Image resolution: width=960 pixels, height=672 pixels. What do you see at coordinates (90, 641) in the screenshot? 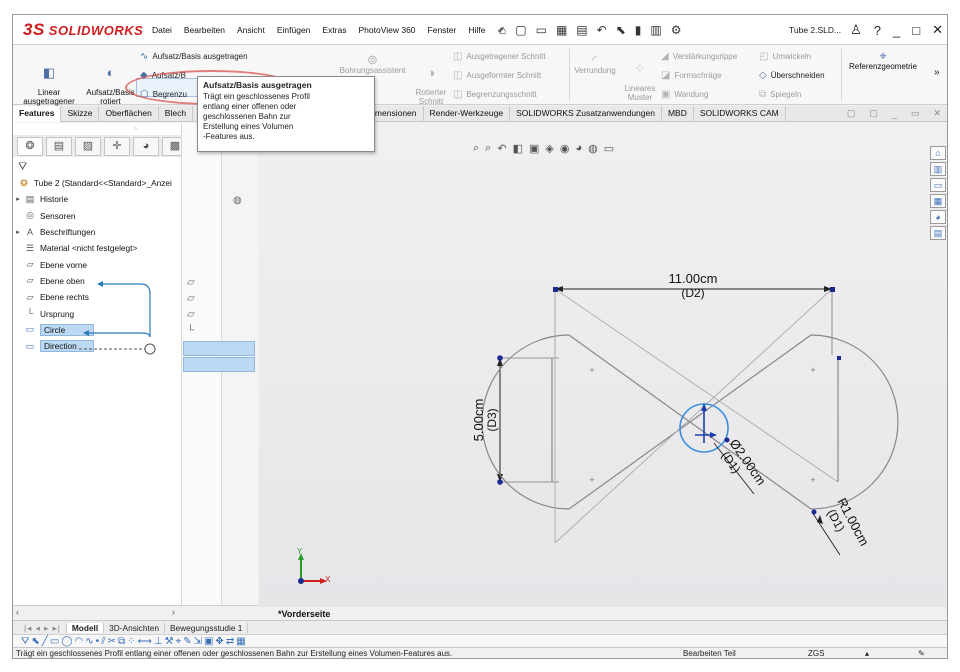
I see `spline-tool-icon: ∿` at bounding box center [90, 641].